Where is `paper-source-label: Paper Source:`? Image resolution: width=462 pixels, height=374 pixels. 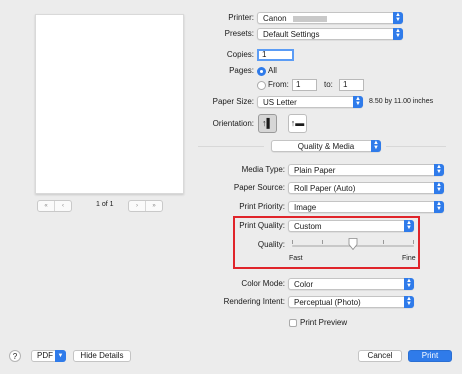
paper-source-label: Paper Source: is located at coordinates (259, 187).